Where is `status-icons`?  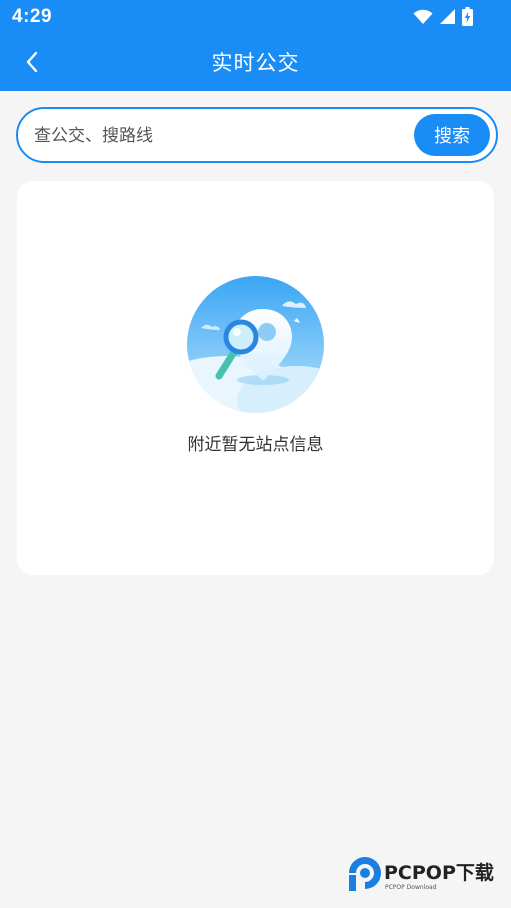
status-icons is located at coordinates (443, 16).